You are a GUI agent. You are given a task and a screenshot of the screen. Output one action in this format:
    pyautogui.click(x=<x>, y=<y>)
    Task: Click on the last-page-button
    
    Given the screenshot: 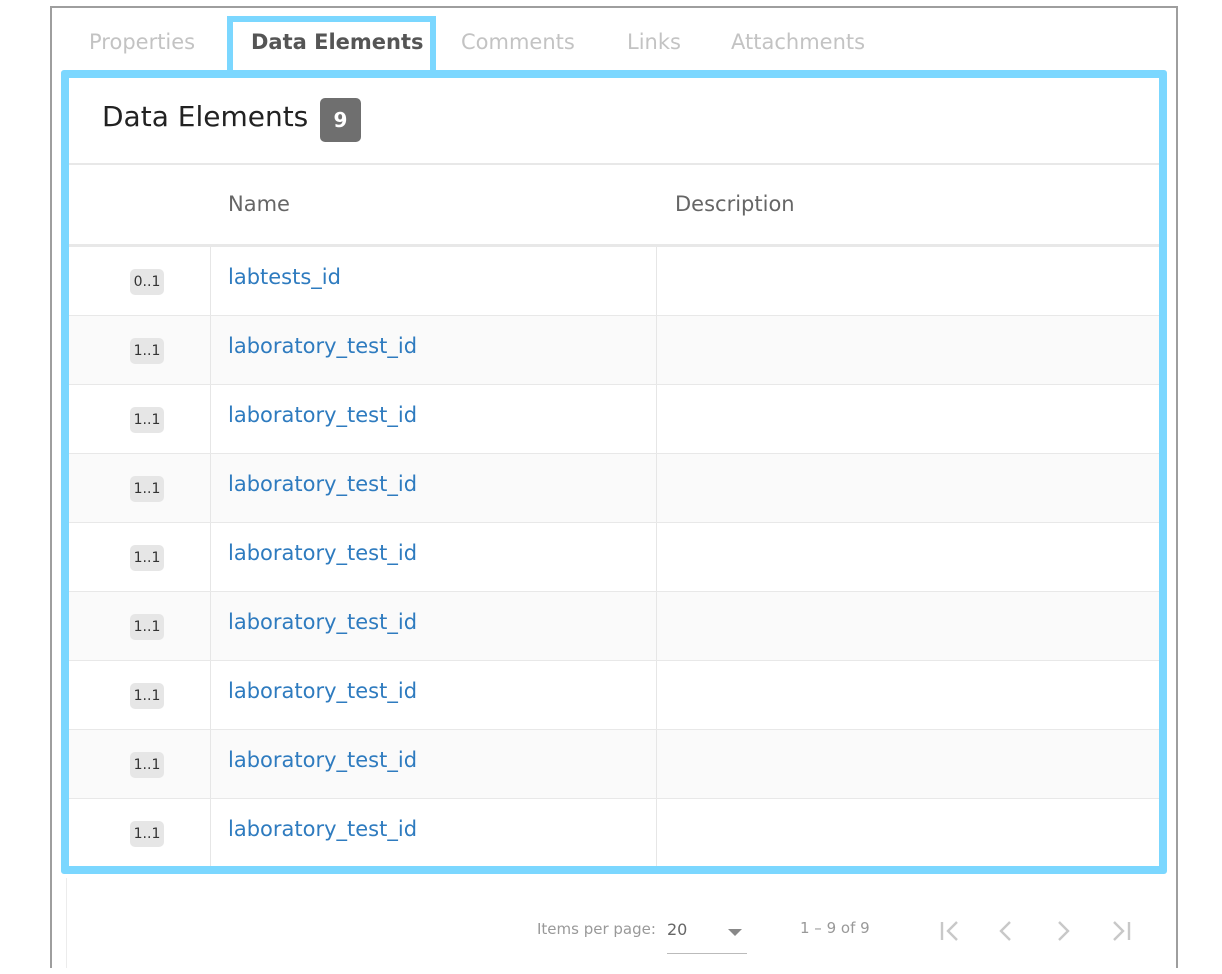 What is the action you would take?
    pyautogui.click(x=1121, y=931)
    